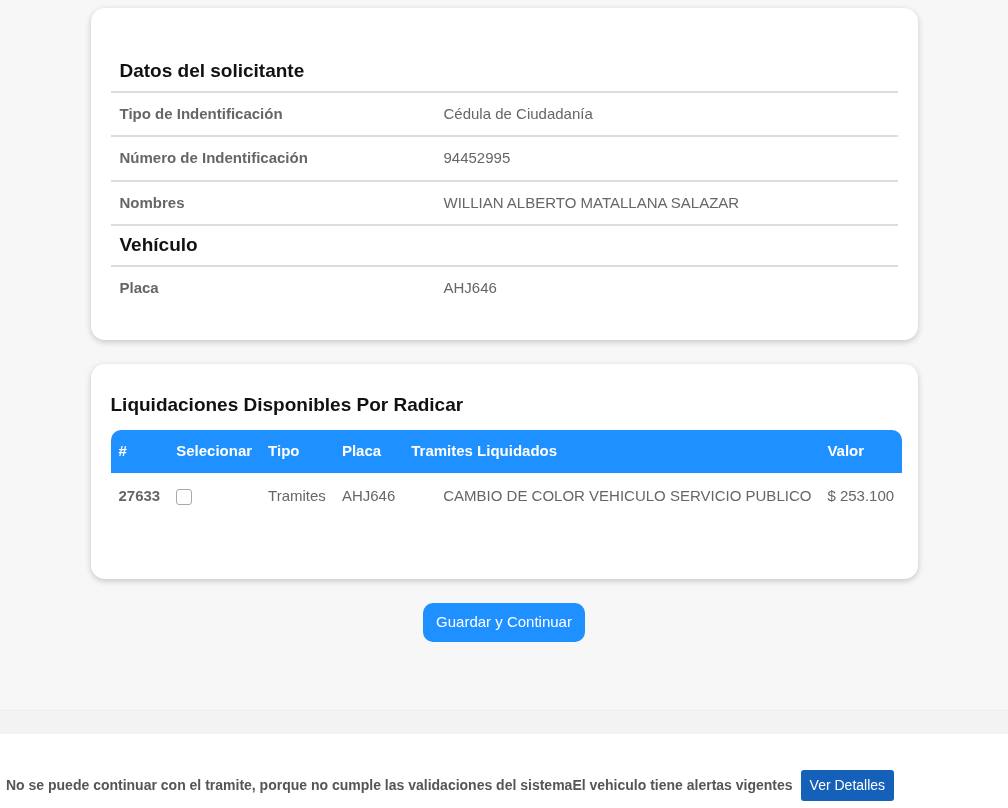  Describe the element at coordinates (861, 451) in the screenshot. I see `column-header: Valor` at that location.